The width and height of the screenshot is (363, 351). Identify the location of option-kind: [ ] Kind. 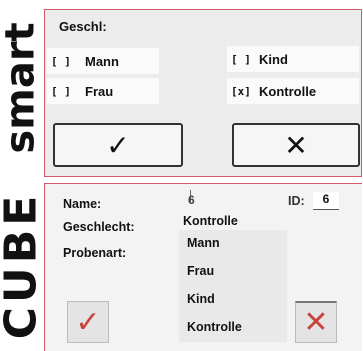
(293, 59).